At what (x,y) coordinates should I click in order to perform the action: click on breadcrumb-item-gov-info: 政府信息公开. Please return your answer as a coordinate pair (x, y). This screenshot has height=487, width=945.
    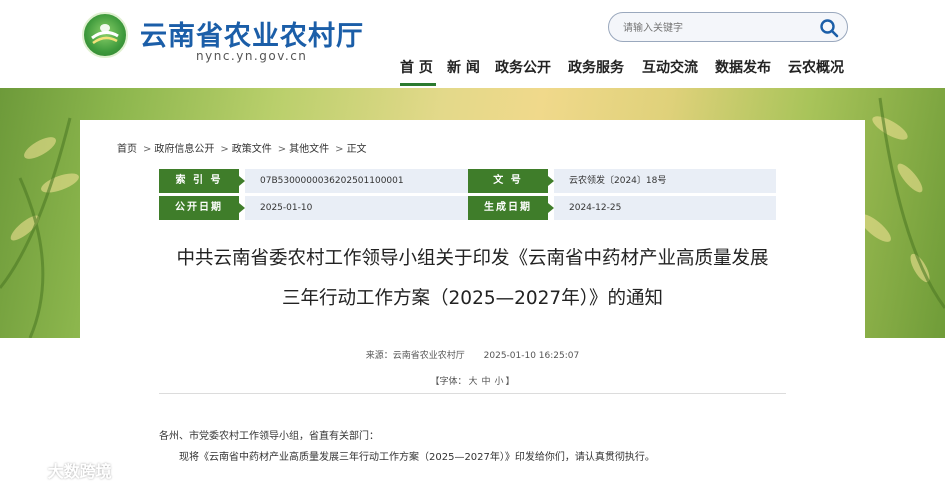
    Looking at the image, I should click on (184, 149).